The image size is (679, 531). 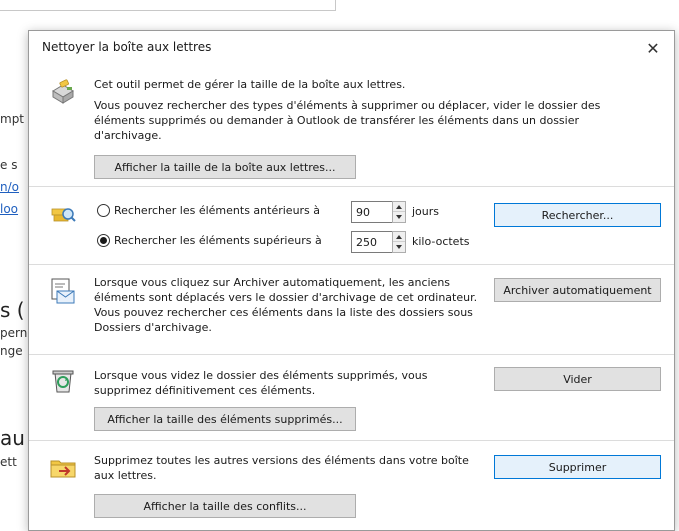 What do you see at coordinates (9, 165) in the screenshot?
I see `background-text-fragment: e s` at bounding box center [9, 165].